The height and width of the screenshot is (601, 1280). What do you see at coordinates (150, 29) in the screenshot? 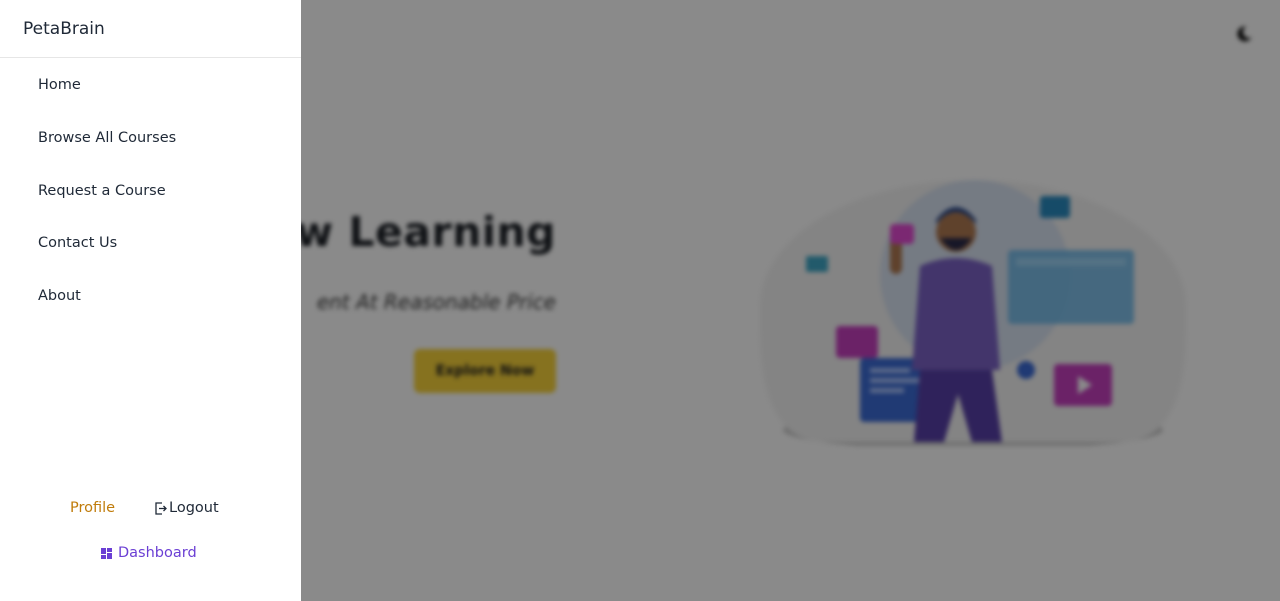
I see `drawer-brand: PetaBrain` at bounding box center [150, 29].